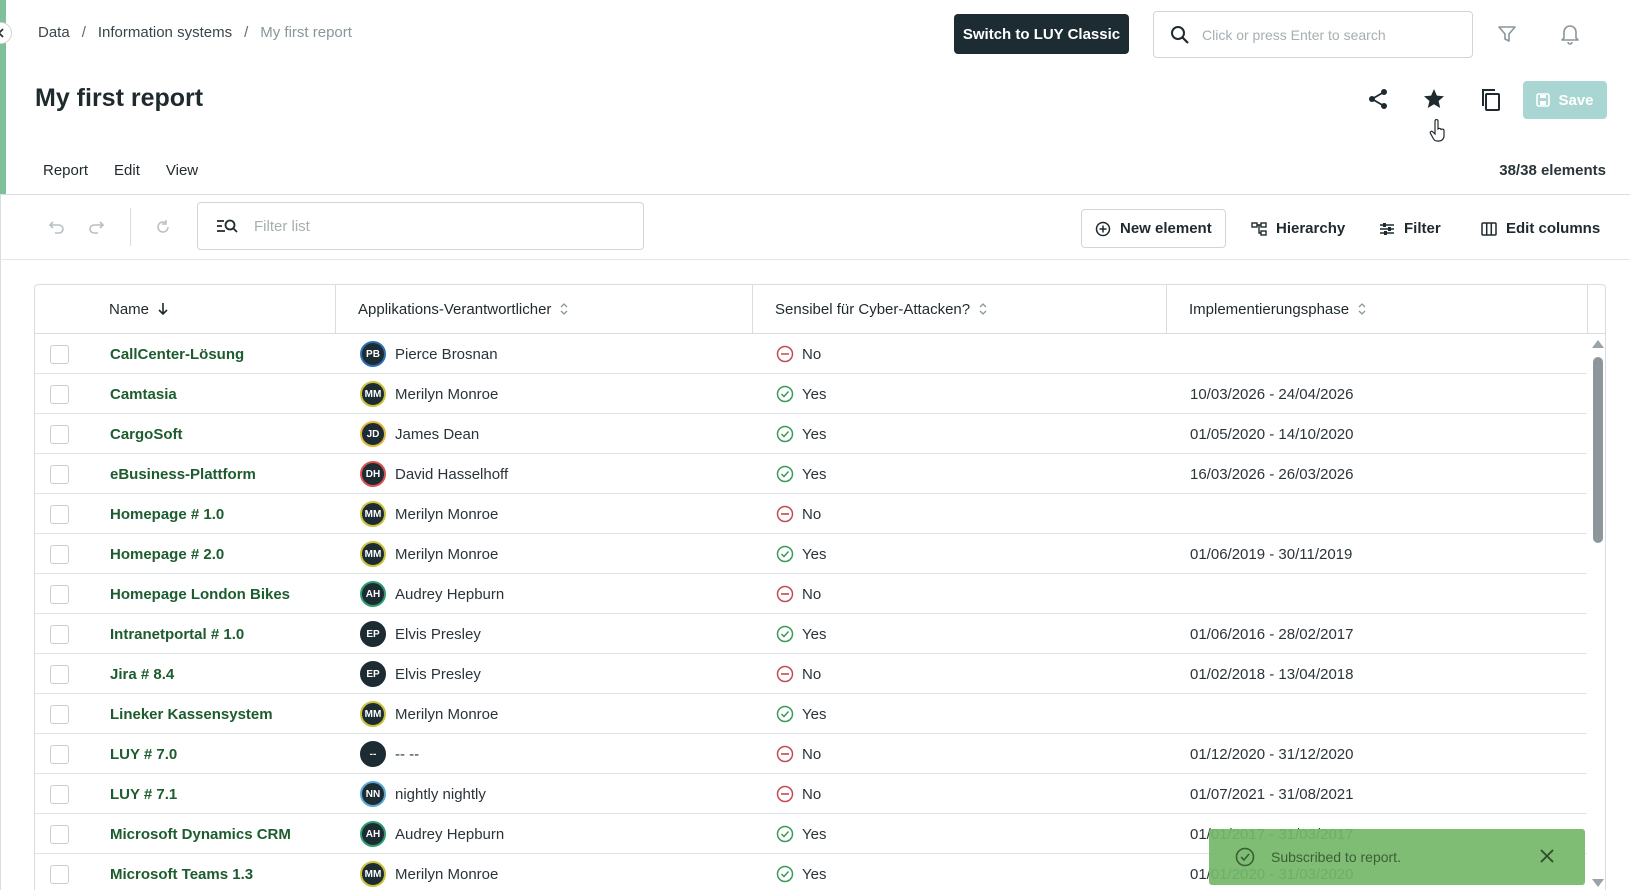 The height and width of the screenshot is (890, 1630). What do you see at coordinates (419, 434) in the screenshot?
I see `cell-owner: JD James Dean` at bounding box center [419, 434].